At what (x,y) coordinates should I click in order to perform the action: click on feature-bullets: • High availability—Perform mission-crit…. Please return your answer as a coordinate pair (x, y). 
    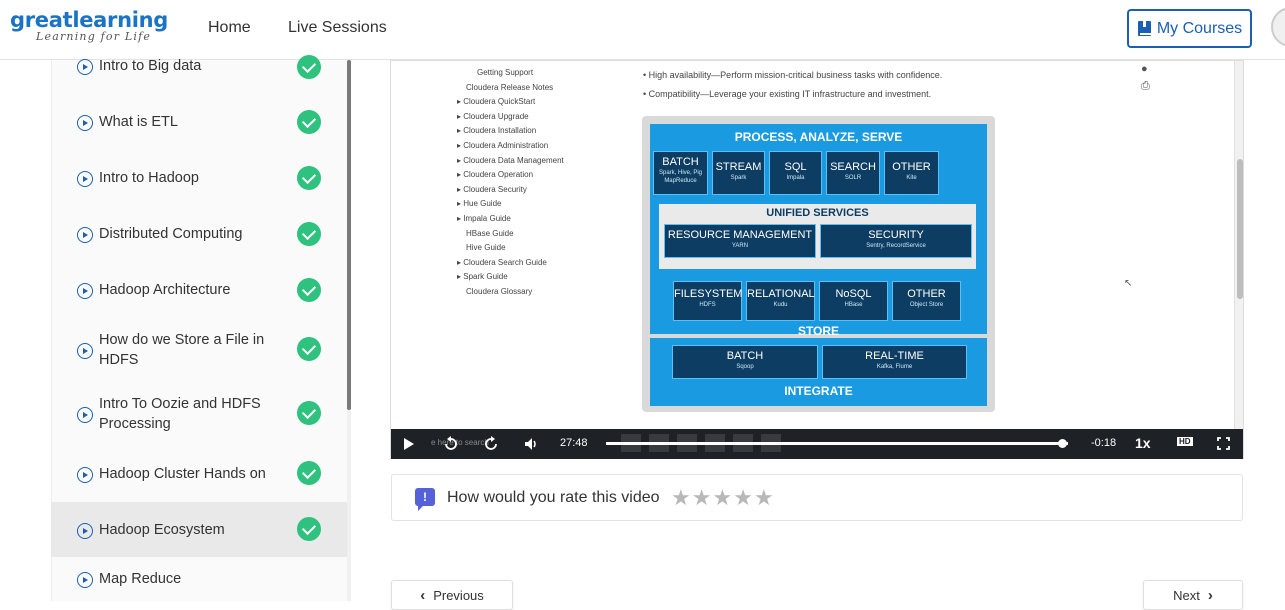
    Looking at the image, I should click on (792, 85).